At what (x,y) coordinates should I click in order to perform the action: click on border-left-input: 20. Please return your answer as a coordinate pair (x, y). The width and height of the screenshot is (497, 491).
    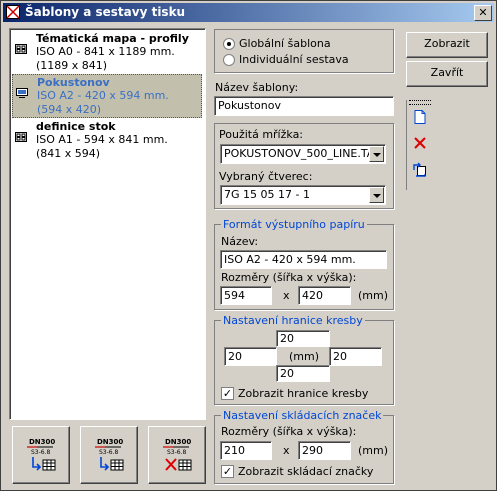
    Looking at the image, I should click on (250, 356).